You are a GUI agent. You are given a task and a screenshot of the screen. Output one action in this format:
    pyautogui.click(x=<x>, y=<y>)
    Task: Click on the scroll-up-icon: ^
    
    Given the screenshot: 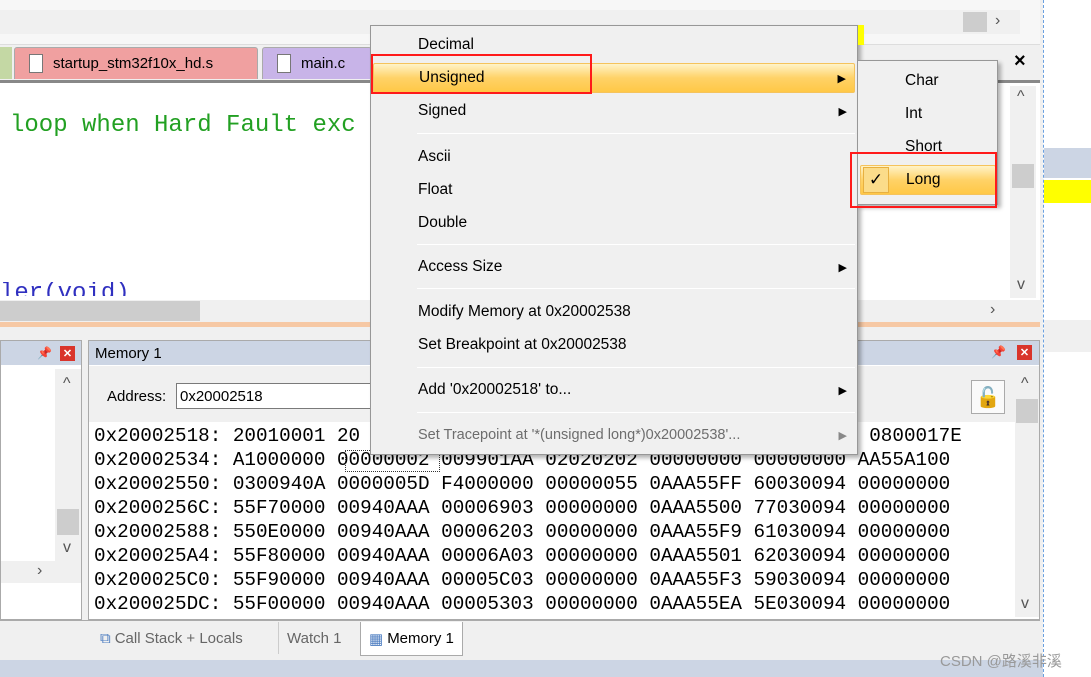 What is the action you would take?
    pyautogui.click(x=1021, y=97)
    